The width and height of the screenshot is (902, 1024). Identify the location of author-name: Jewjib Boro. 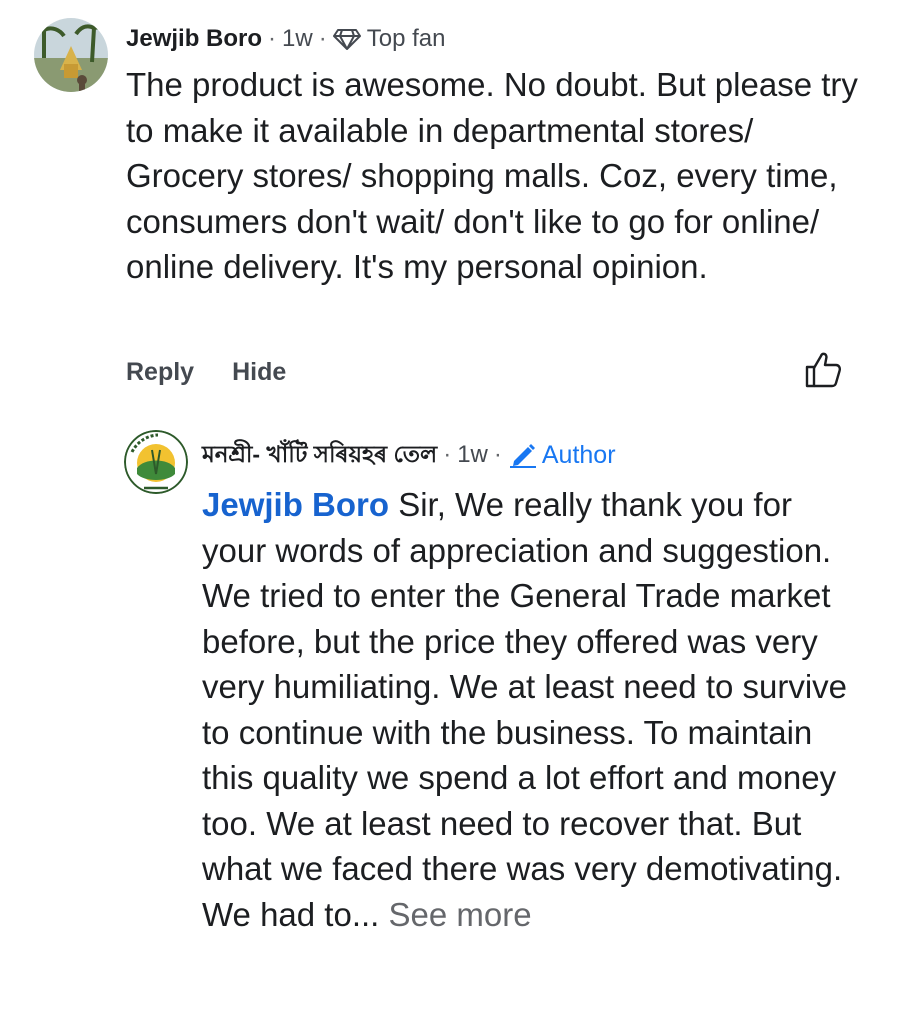
(194, 39).